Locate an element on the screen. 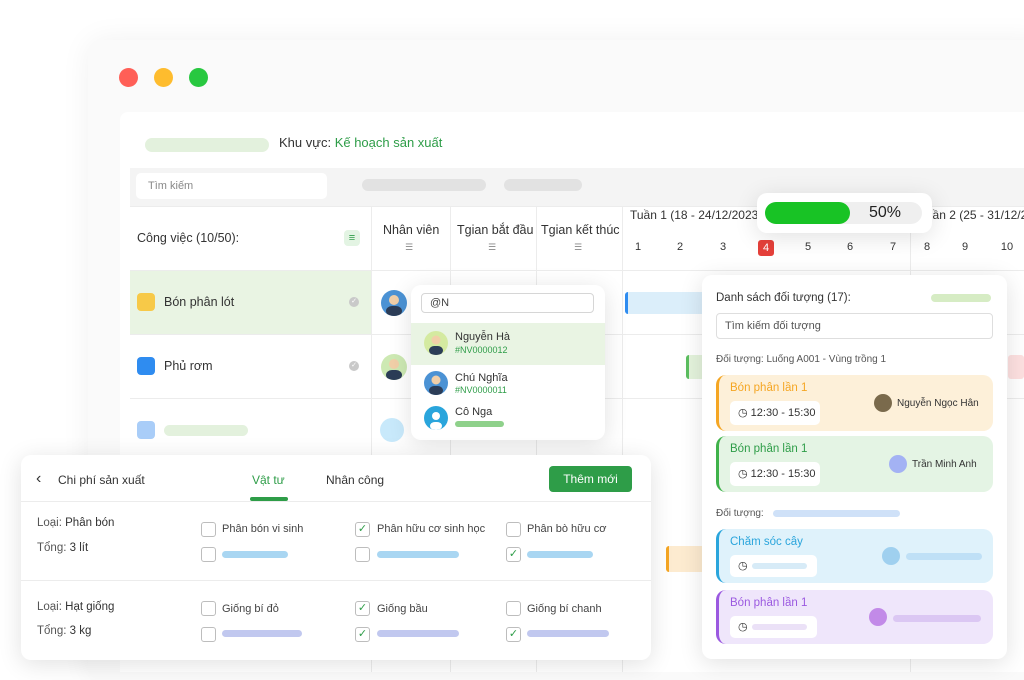 This screenshot has width=1024, height=680. search-input: Tìm kiếm is located at coordinates (231, 186).